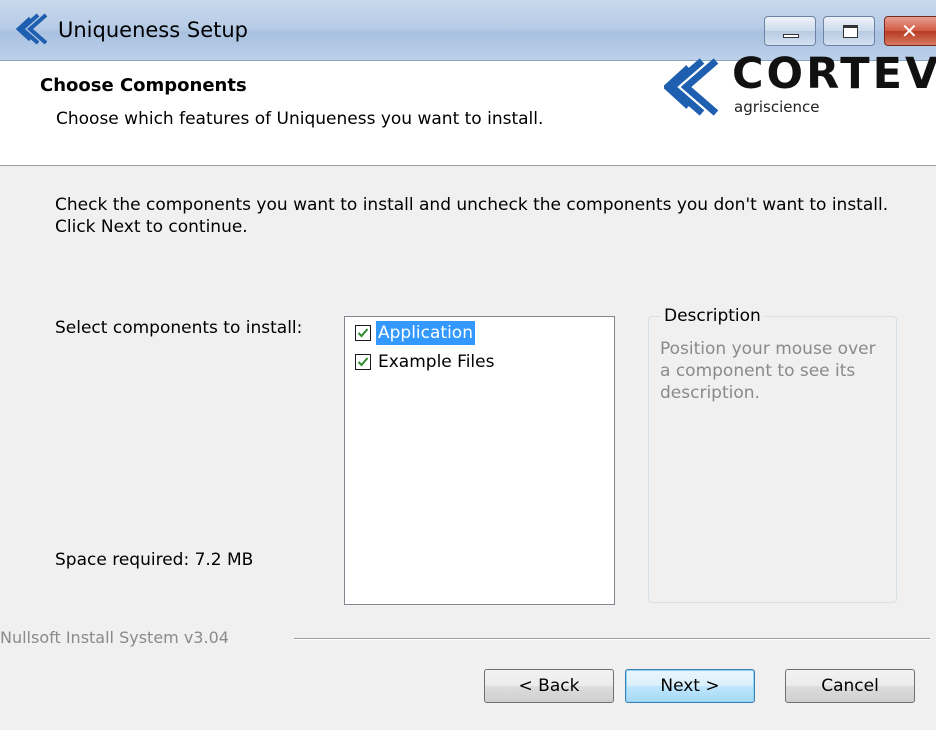 The height and width of the screenshot is (730, 936). I want to click on maximize-icon, so click(850, 31).